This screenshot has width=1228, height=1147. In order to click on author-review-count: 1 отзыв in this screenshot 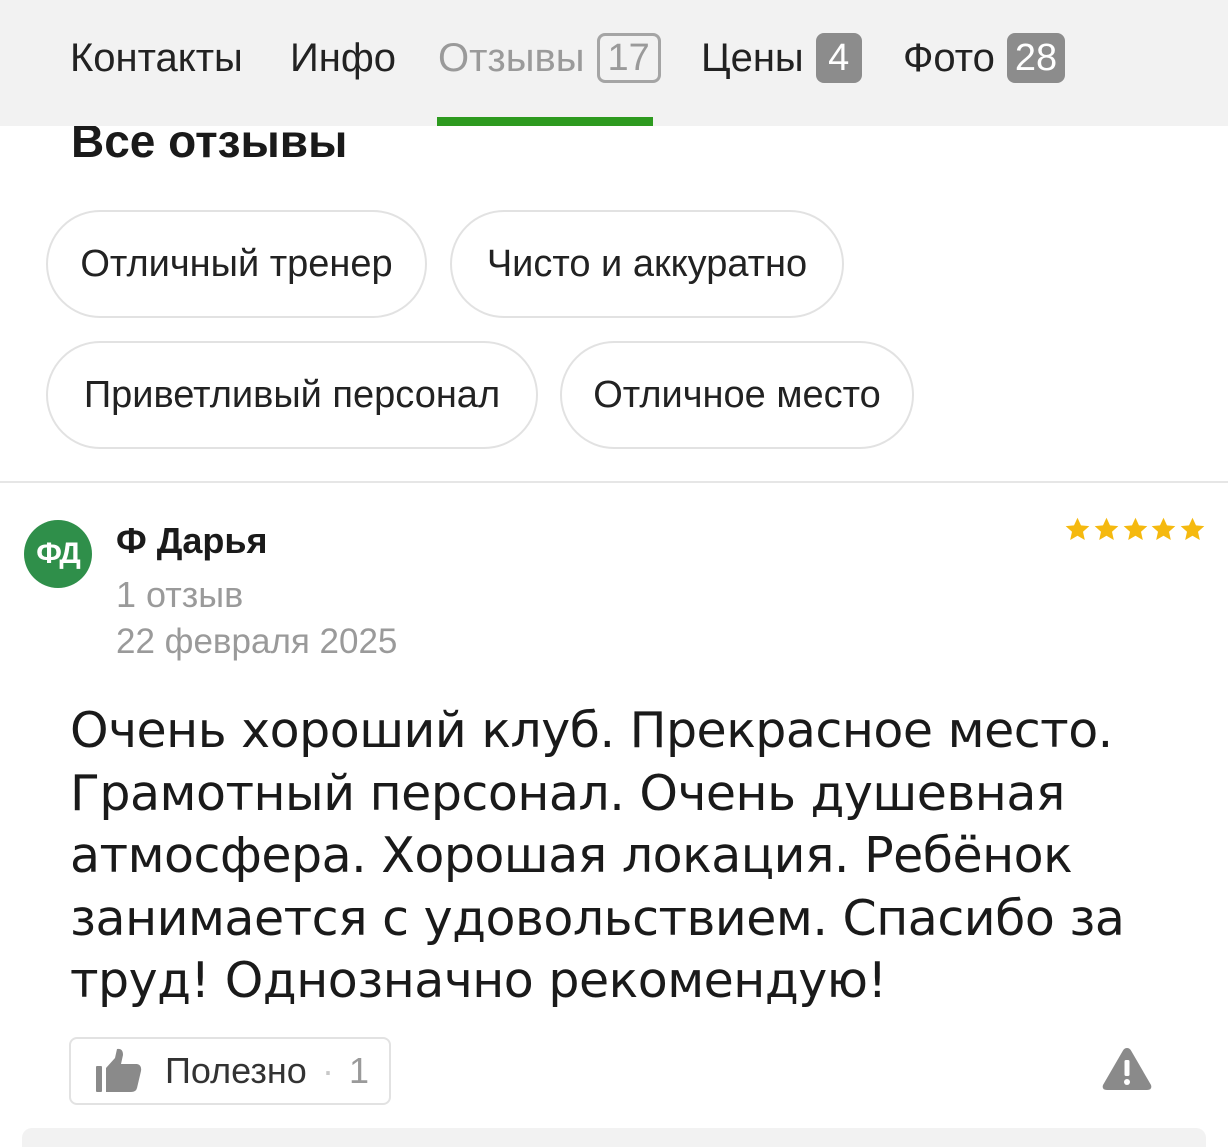, I will do `click(180, 594)`.